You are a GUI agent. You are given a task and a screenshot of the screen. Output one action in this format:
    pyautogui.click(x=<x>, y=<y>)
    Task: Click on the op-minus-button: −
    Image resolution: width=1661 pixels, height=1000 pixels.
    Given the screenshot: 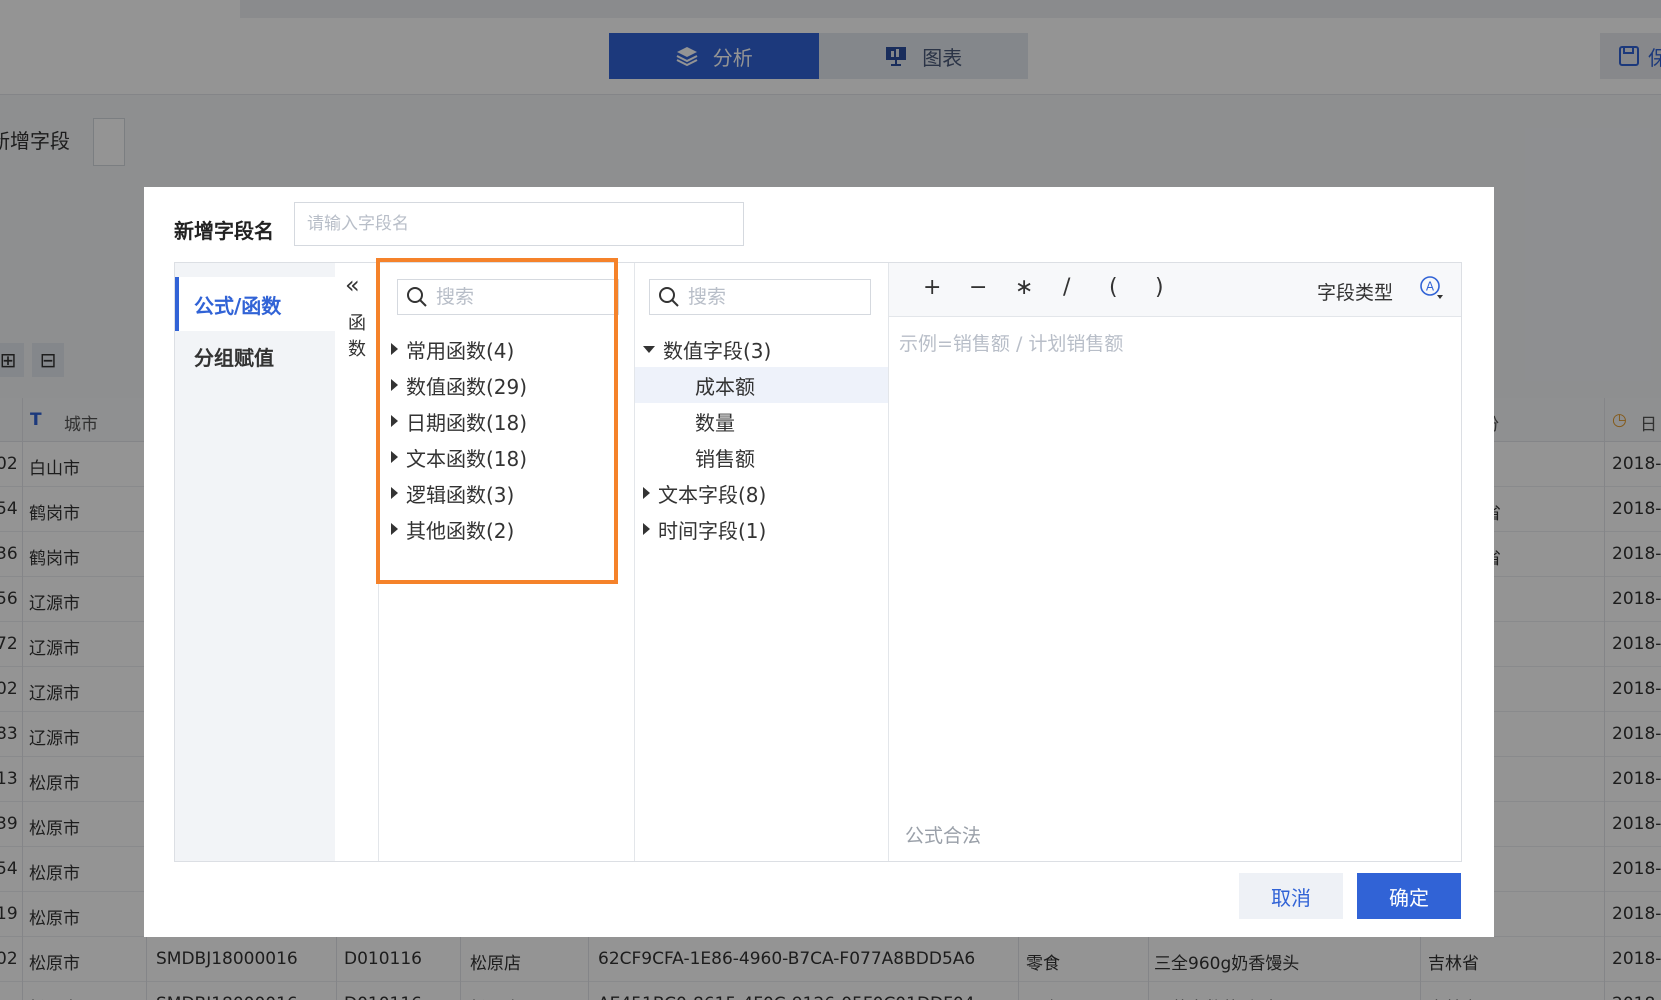 What is the action you would take?
    pyautogui.click(x=978, y=287)
    